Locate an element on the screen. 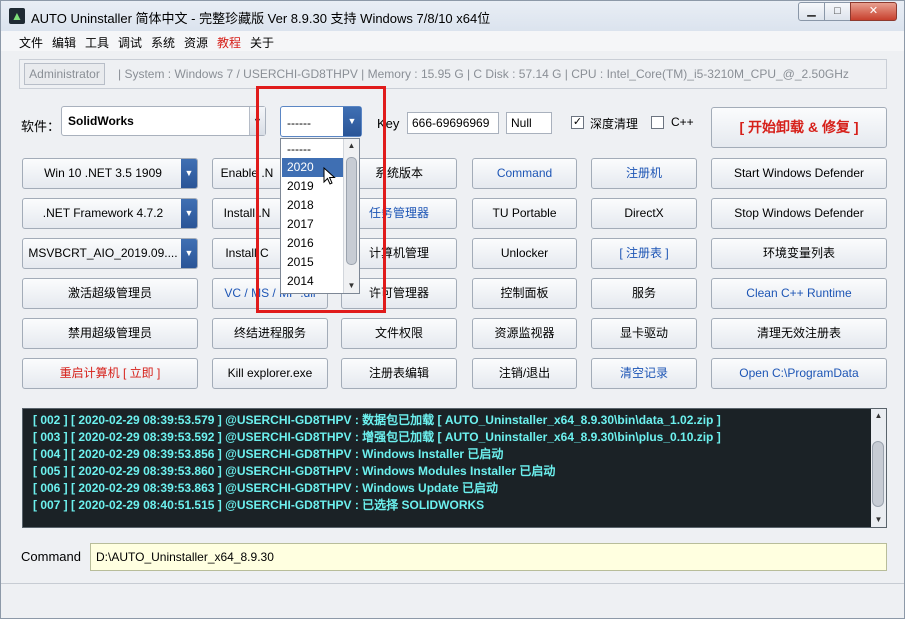 Image resolution: width=905 pixels, height=619 pixels. file-permissions-button: 文件权限 is located at coordinates (399, 333).